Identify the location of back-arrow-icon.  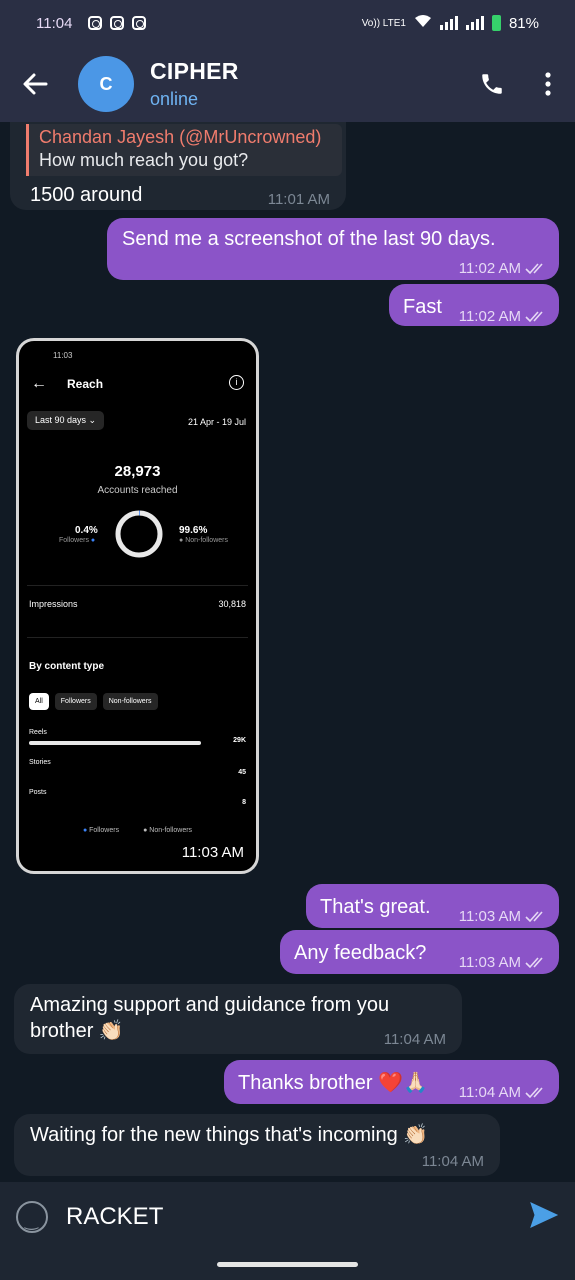
(35, 84).